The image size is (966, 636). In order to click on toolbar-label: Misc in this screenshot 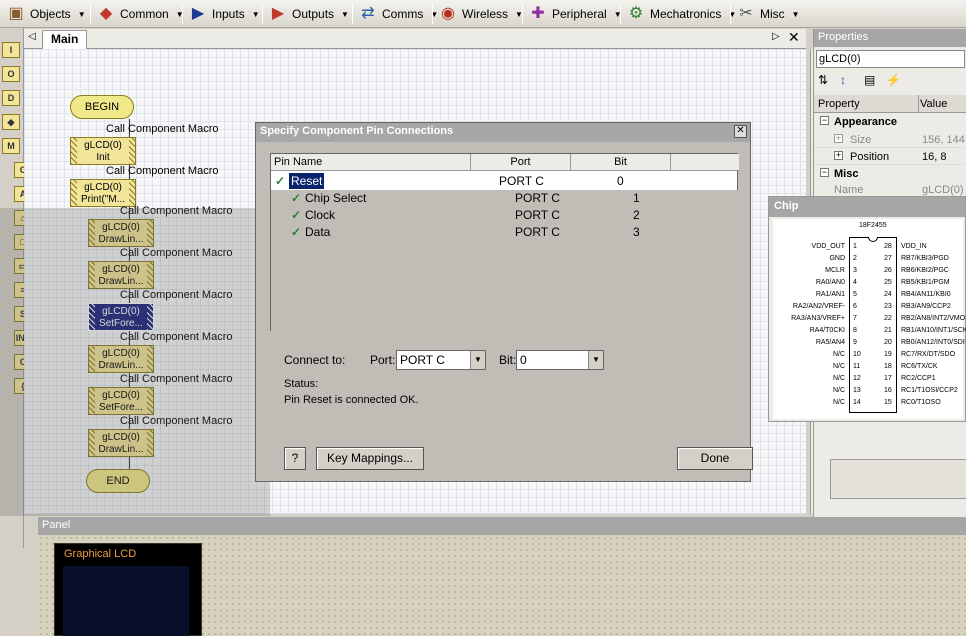, I will do `click(772, 14)`.